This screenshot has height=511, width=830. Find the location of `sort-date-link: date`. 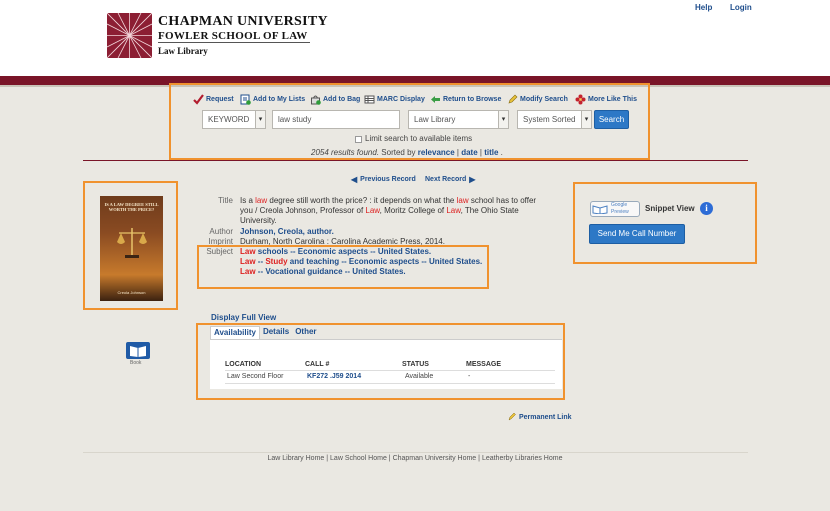

sort-date-link: date is located at coordinates (469, 152).